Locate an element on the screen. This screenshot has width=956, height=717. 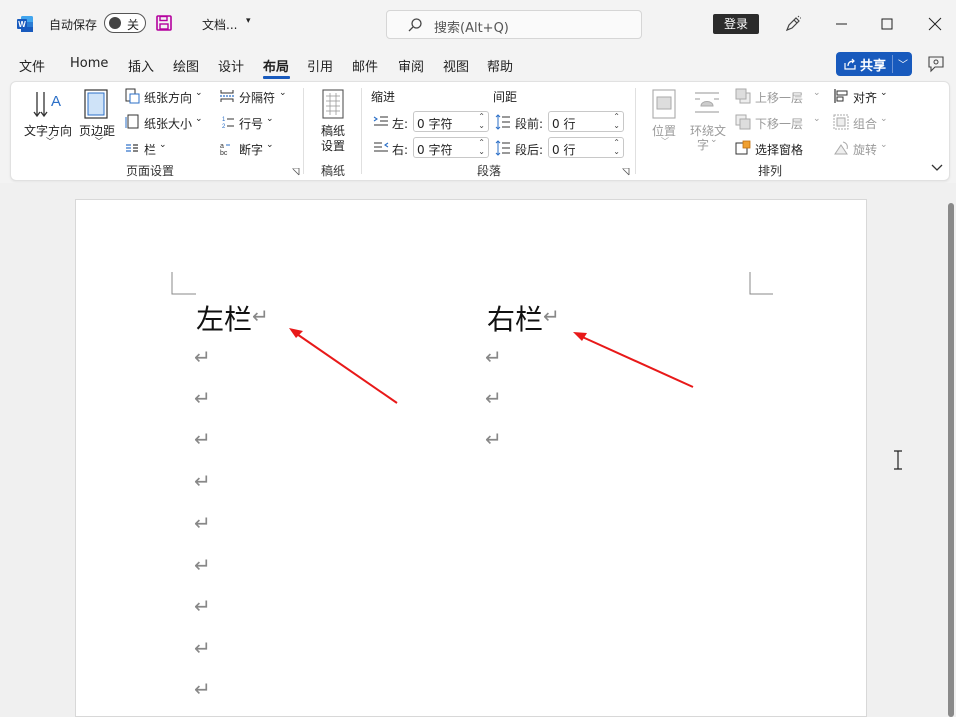
bring-forward-button: 上移一层 is located at coordinates (779, 97).